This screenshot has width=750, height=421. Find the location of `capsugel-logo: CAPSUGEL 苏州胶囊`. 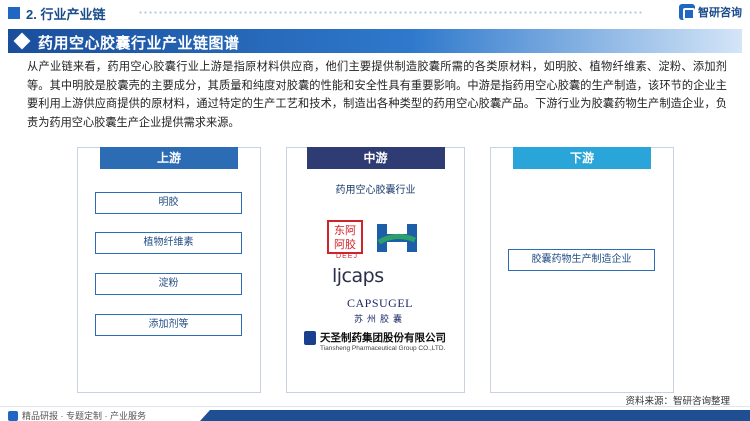

capsugel-logo: CAPSUGEL 苏州胶囊 is located at coordinates (380, 310).